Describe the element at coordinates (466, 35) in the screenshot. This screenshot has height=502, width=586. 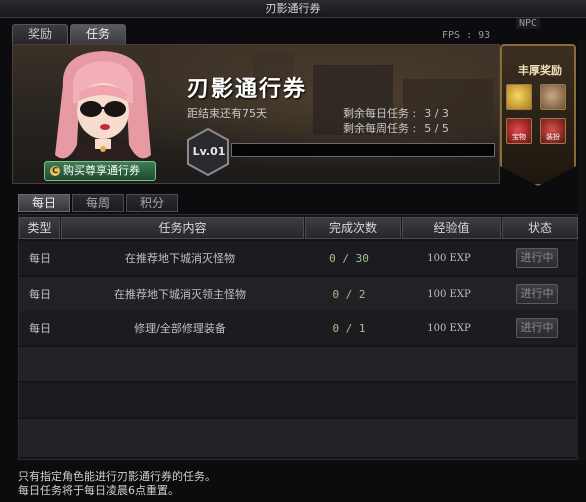
I see `fps-counter: FPS : 93` at that location.